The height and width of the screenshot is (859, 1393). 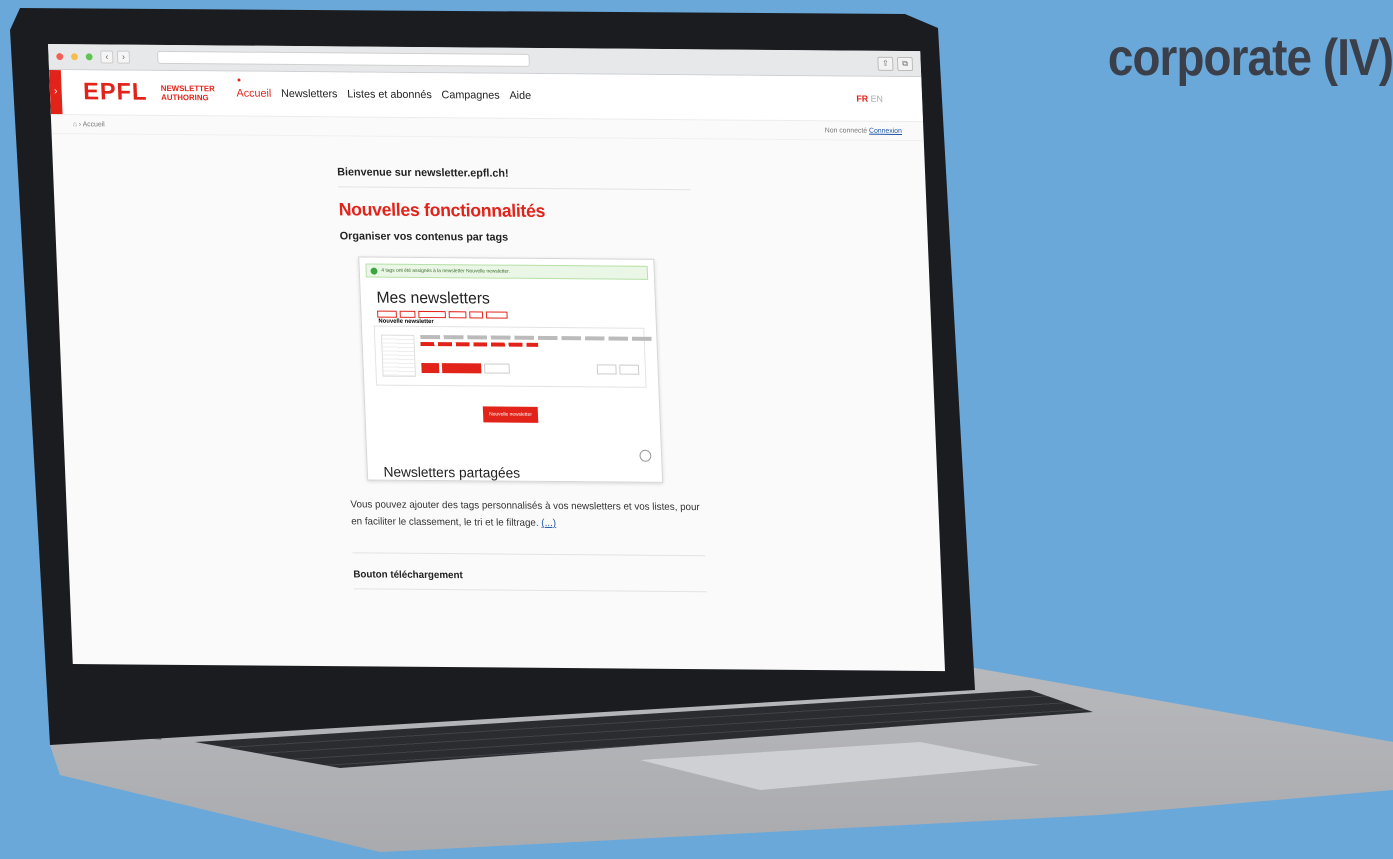 I want to click on app-name-line2: AUTHORING, so click(x=184, y=97).